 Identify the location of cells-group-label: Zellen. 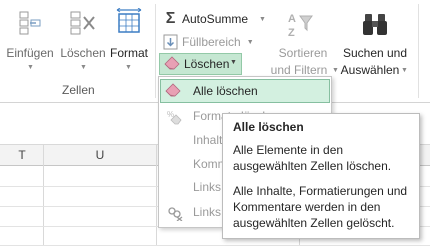
(78, 90).